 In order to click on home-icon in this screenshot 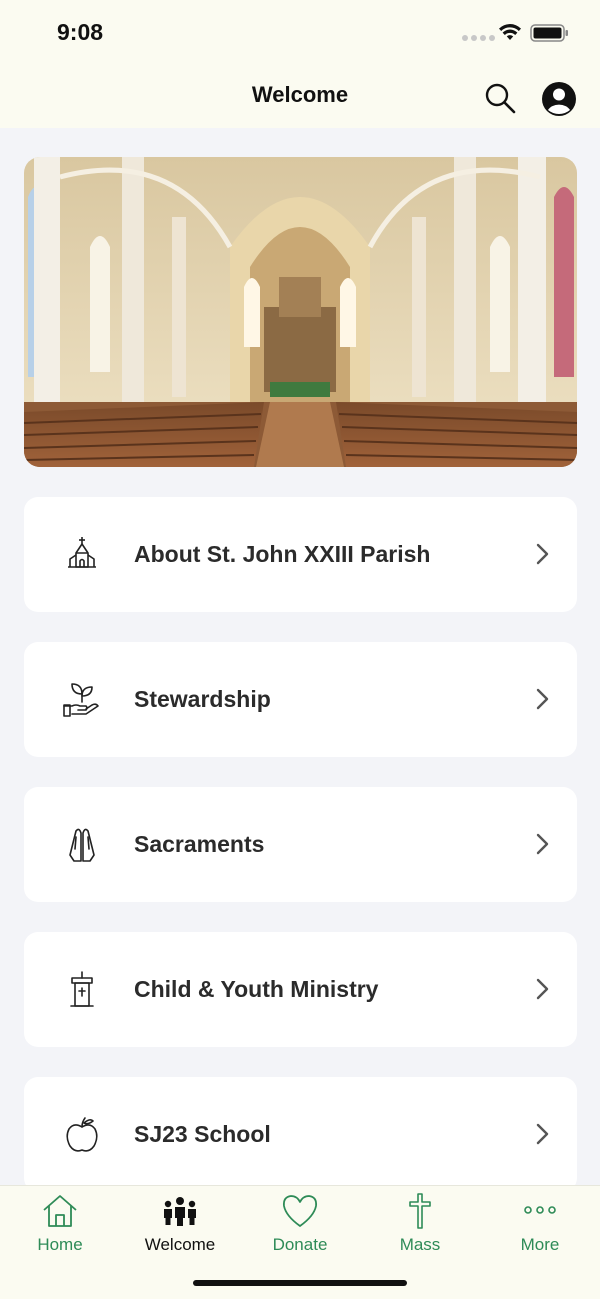, I will do `click(60, 1211)`.